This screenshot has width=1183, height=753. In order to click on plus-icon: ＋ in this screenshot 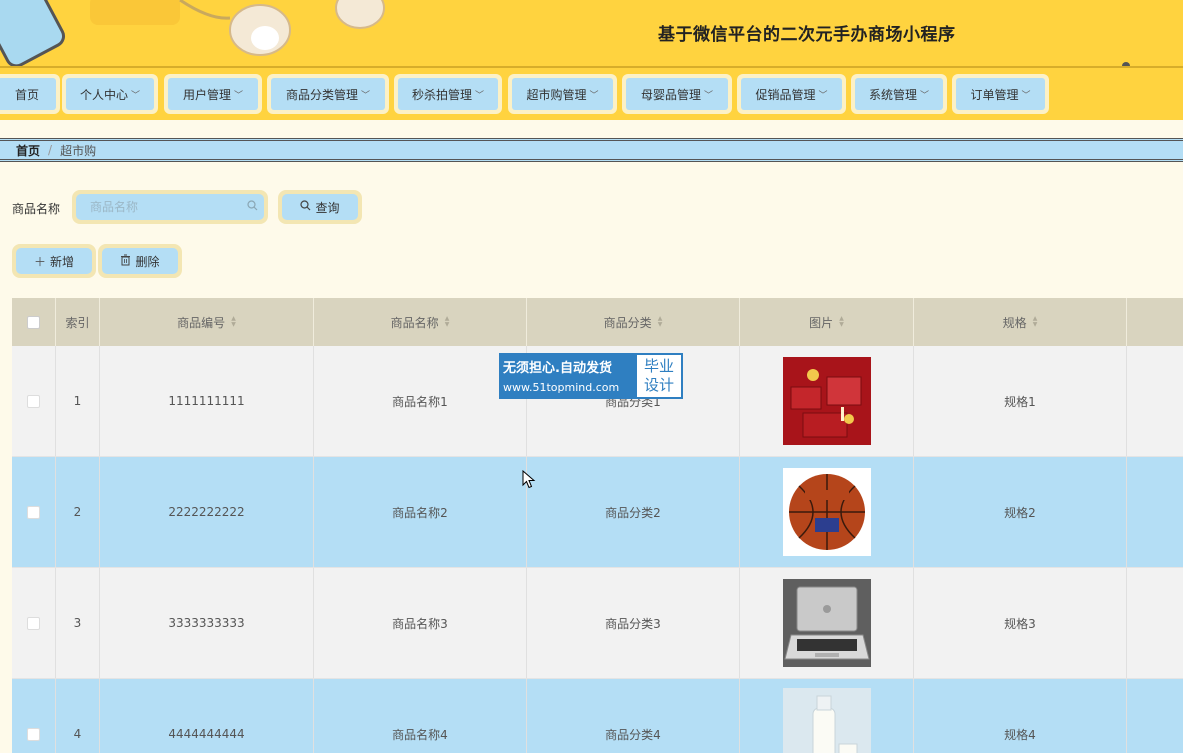, I will do `click(39, 261)`.